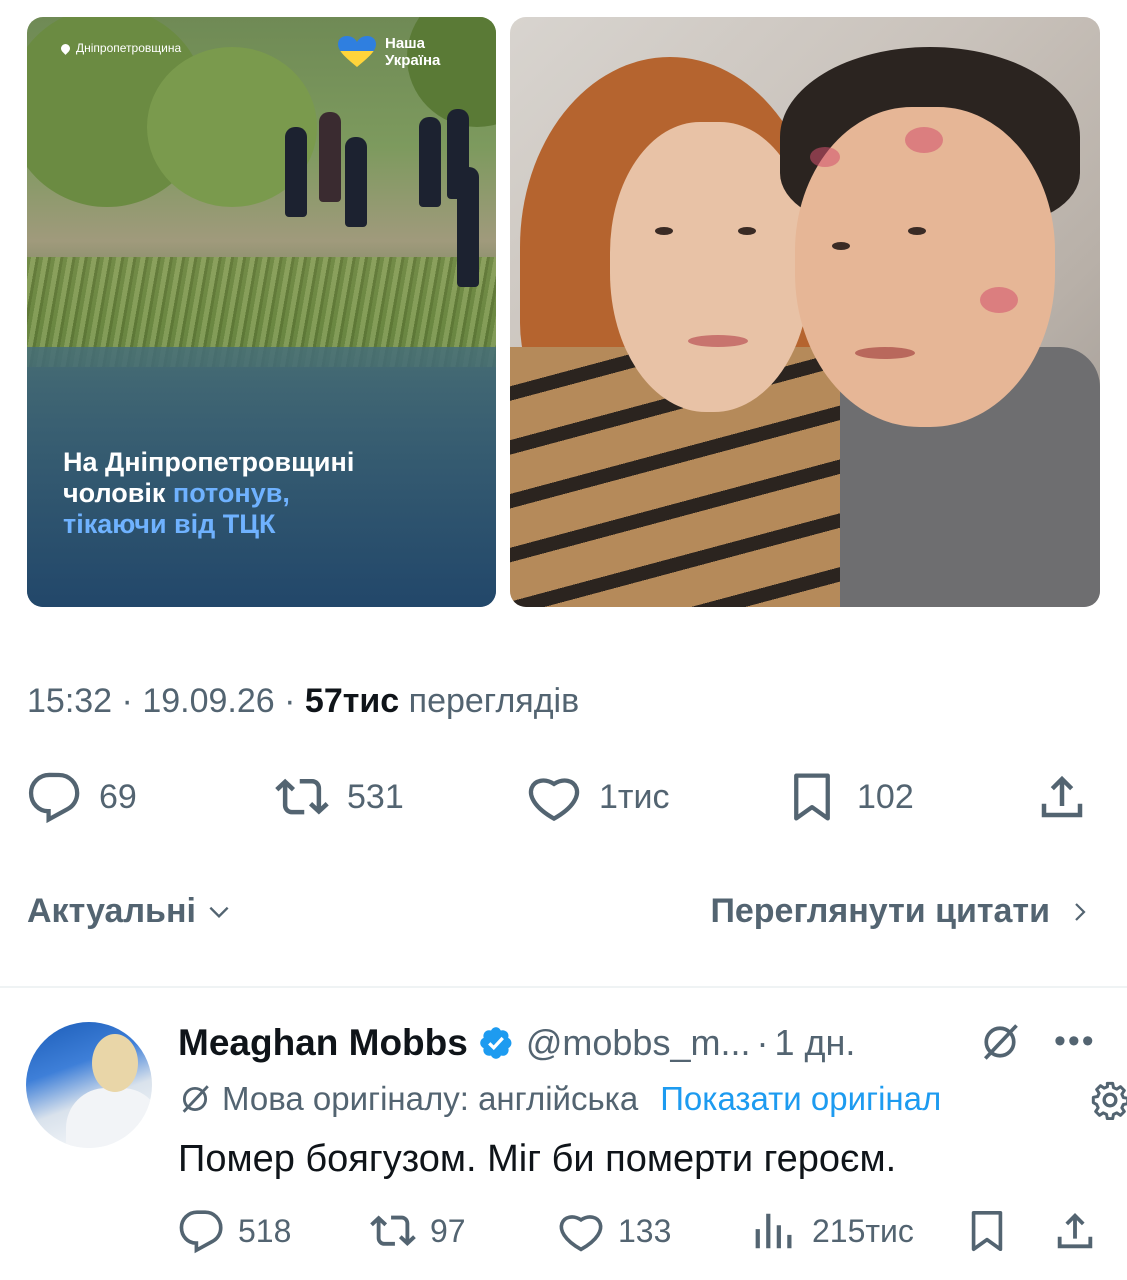  What do you see at coordinates (418, 1231) in the screenshot?
I see `reply-repost-button: 97` at bounding box center [418, 1231].